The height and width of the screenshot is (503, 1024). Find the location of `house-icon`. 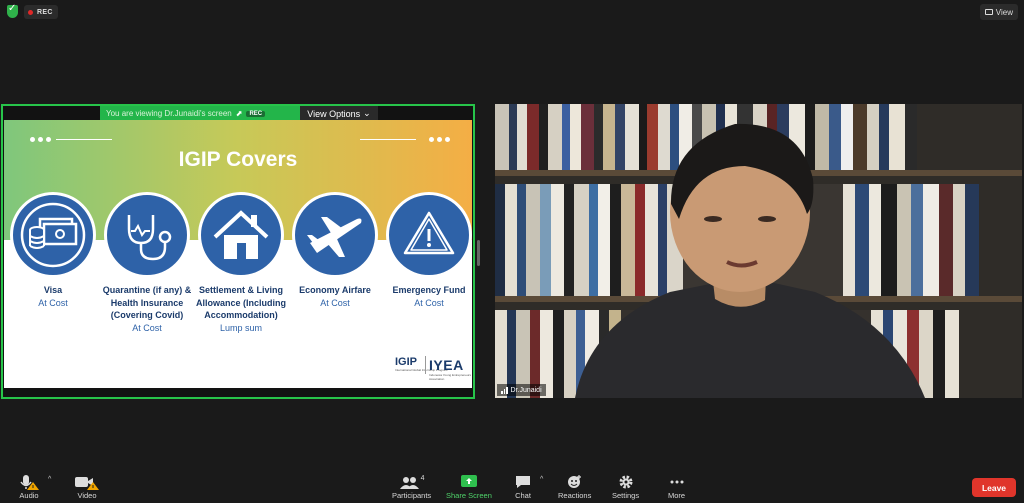

house-icon is located at coordinates (241, 235).